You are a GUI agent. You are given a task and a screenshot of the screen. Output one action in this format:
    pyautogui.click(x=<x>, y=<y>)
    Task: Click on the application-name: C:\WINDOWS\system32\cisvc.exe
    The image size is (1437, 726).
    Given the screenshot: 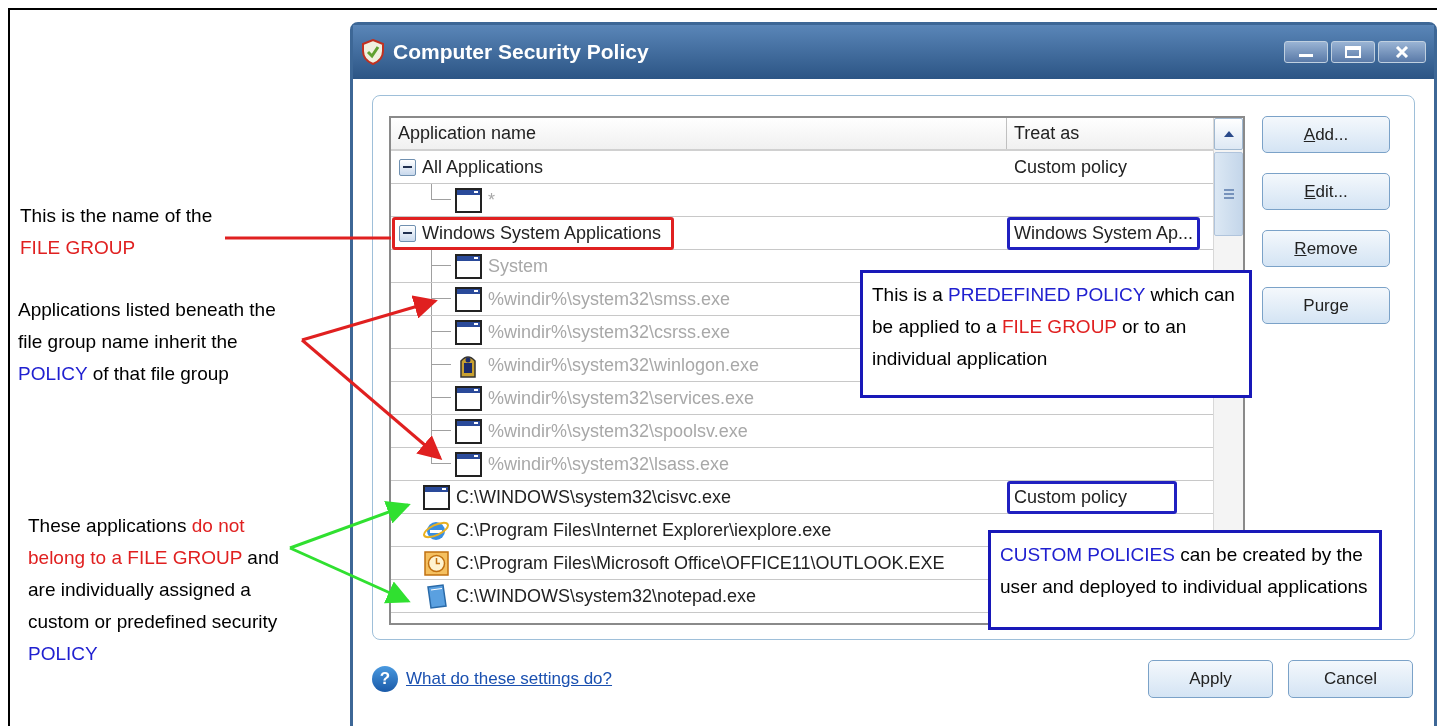 What is the action you would take?
    pyautogui.click(x=594, y=497)
    